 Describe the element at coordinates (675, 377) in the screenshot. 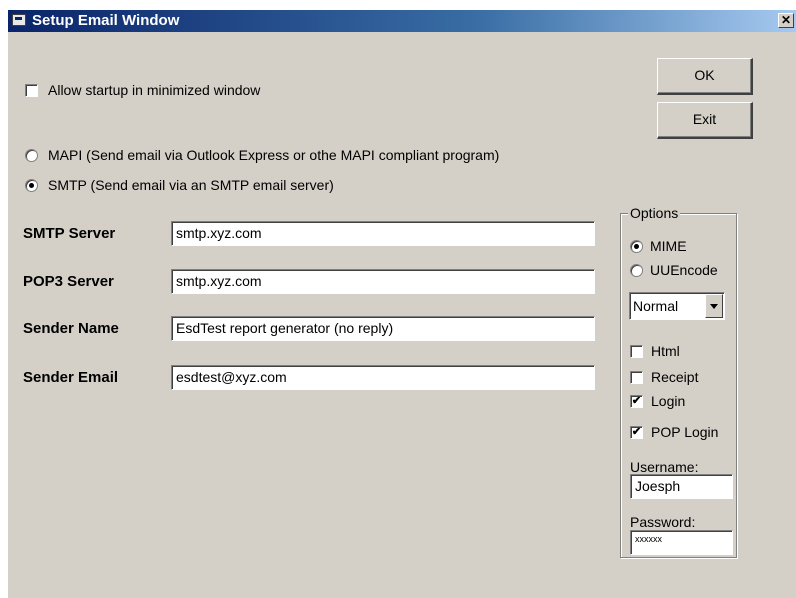

I see `receipt-label: Receipt` at that location.